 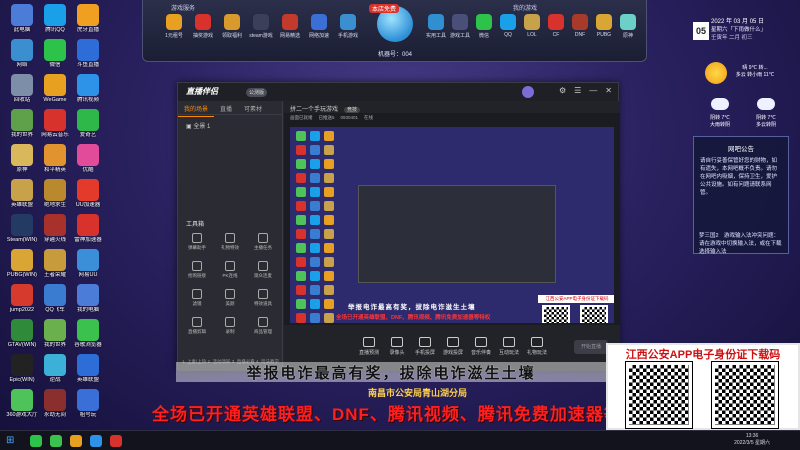 I want to click on topbar-item: 网络加速, so click(x=319, y=26).